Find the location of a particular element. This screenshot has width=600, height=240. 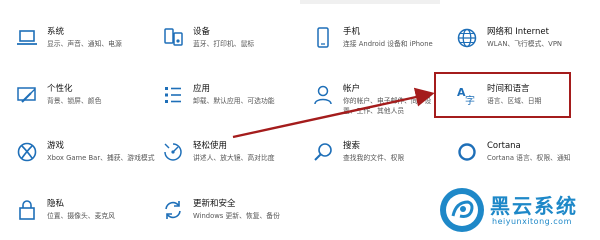

watermark: 黑云系统 heiyunxitong.com is located at coordinates (519, 210).